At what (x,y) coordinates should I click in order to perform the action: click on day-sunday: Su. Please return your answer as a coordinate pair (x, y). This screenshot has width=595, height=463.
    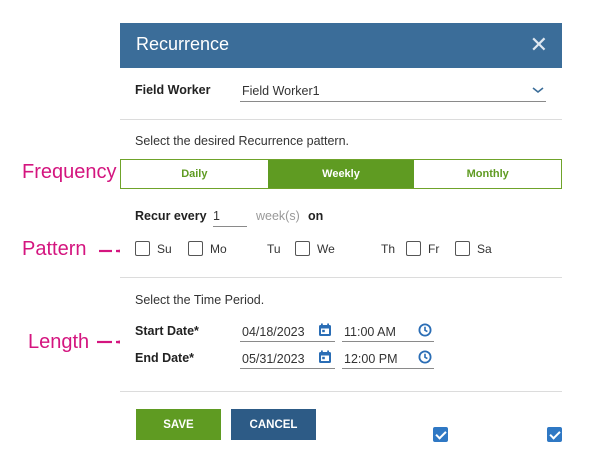
    Looking at the image, I should click on (153, 248).